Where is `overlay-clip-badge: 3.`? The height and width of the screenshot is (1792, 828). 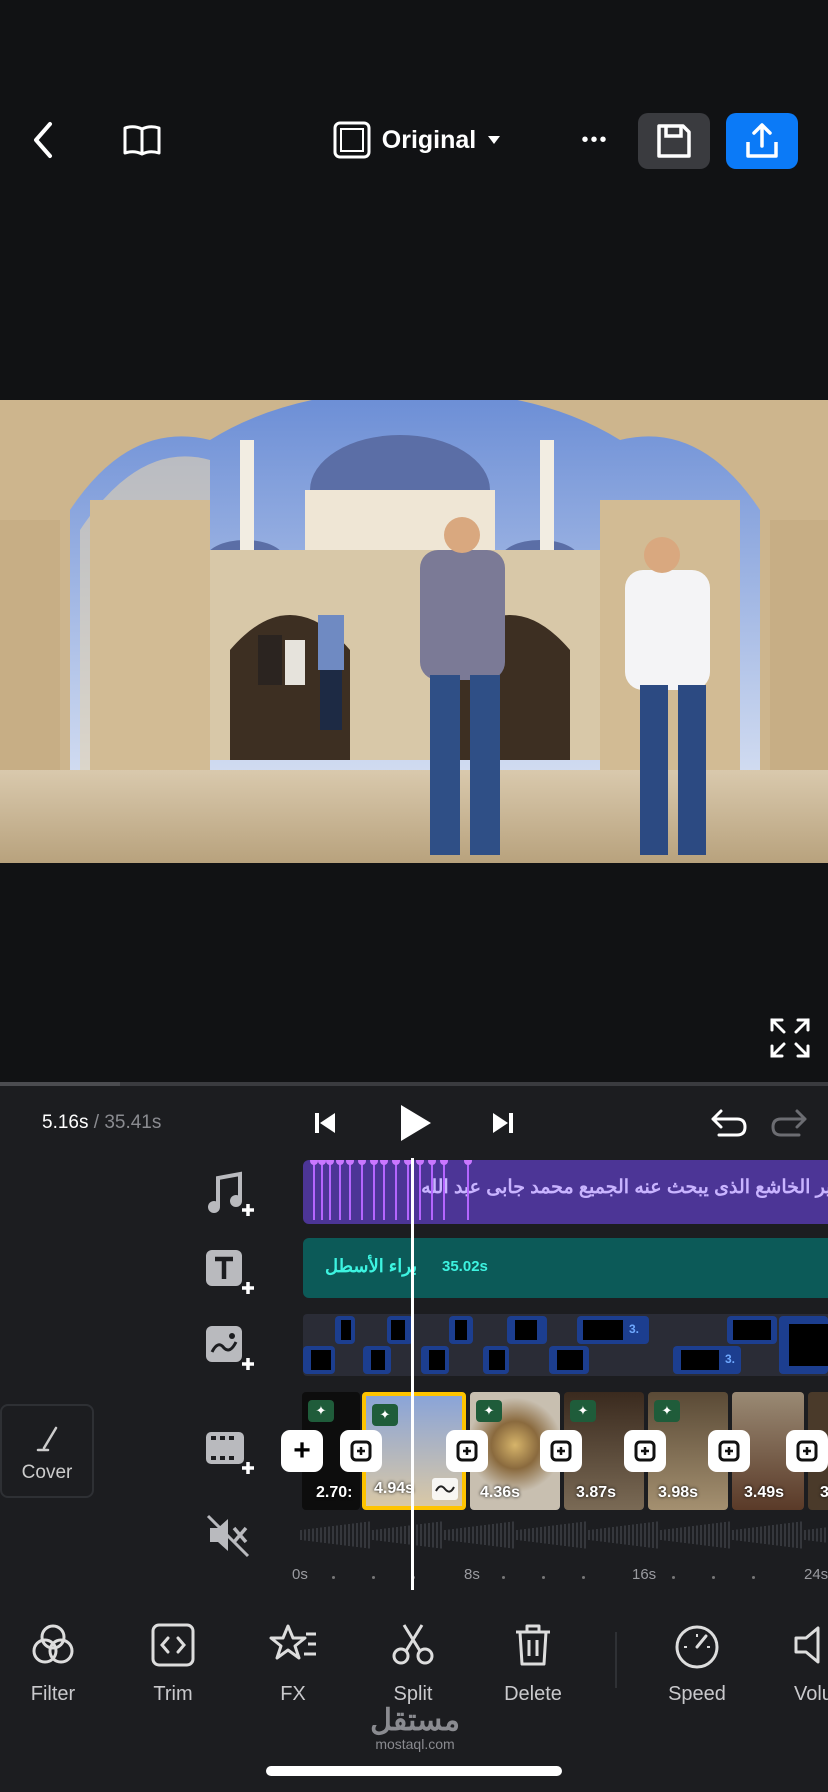
overlay-clip-badge: 3. is located at coordinates (634, 1329).